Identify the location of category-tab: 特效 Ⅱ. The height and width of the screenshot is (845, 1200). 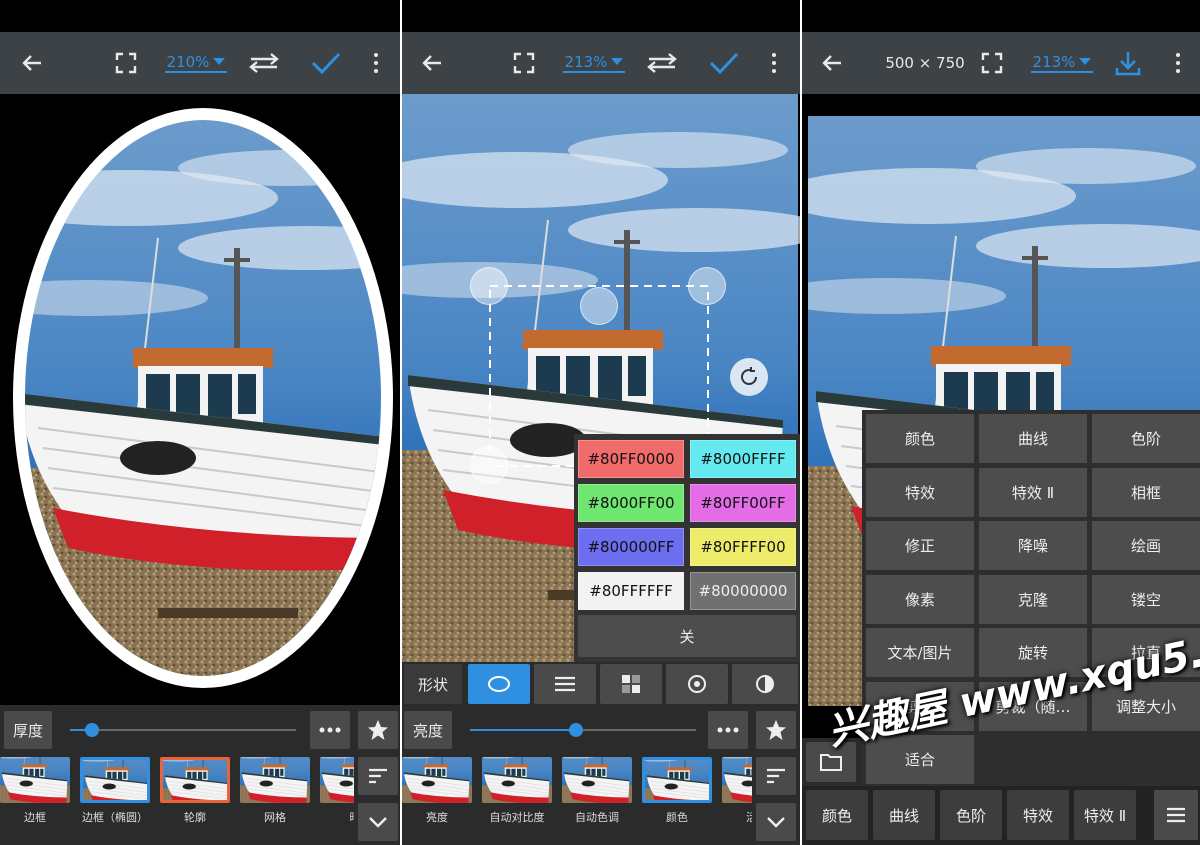
(1105, 815).